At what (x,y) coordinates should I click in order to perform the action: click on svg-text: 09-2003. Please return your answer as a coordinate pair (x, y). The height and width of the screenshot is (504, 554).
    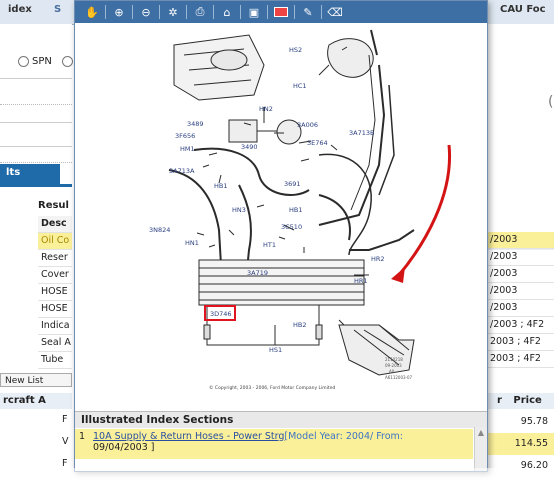
    Looking at the image, I should click on (393, 365).